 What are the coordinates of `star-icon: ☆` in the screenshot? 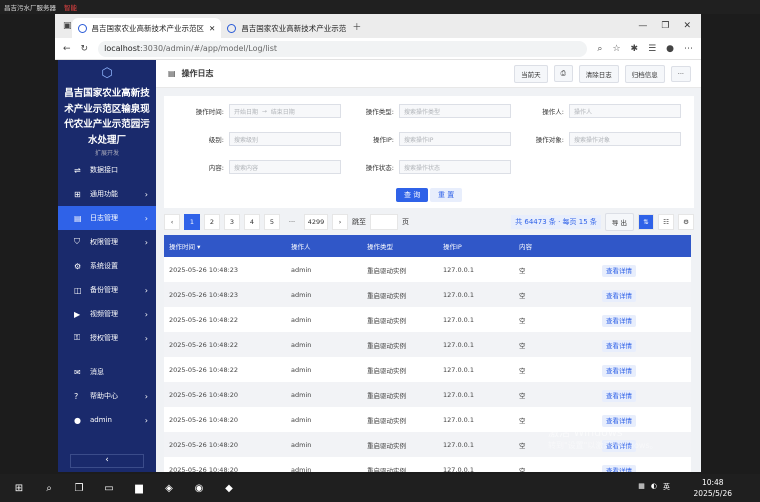 It's located at (616, 49).